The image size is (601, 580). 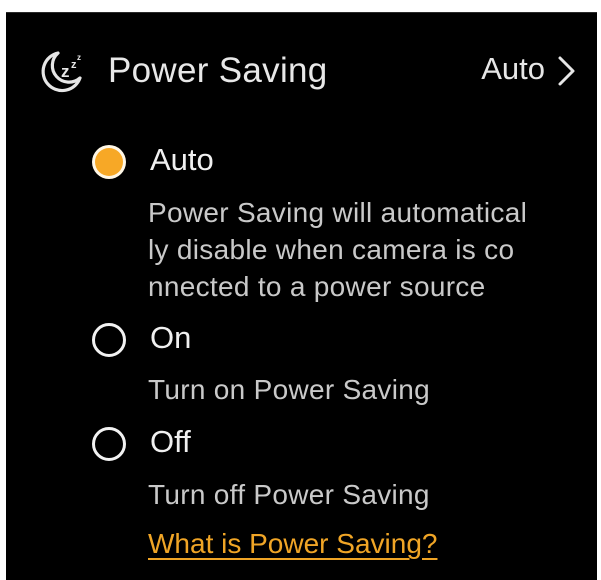 I want to click on option-auto: Auto, so click(x=300, y=161).